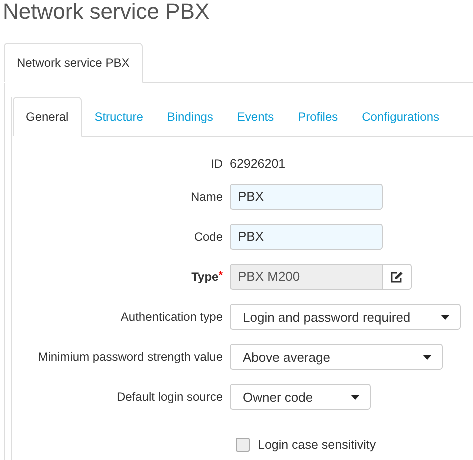 The image size is (473, 460). I want to click on page-title: Network service PBX, so click(107, 13).